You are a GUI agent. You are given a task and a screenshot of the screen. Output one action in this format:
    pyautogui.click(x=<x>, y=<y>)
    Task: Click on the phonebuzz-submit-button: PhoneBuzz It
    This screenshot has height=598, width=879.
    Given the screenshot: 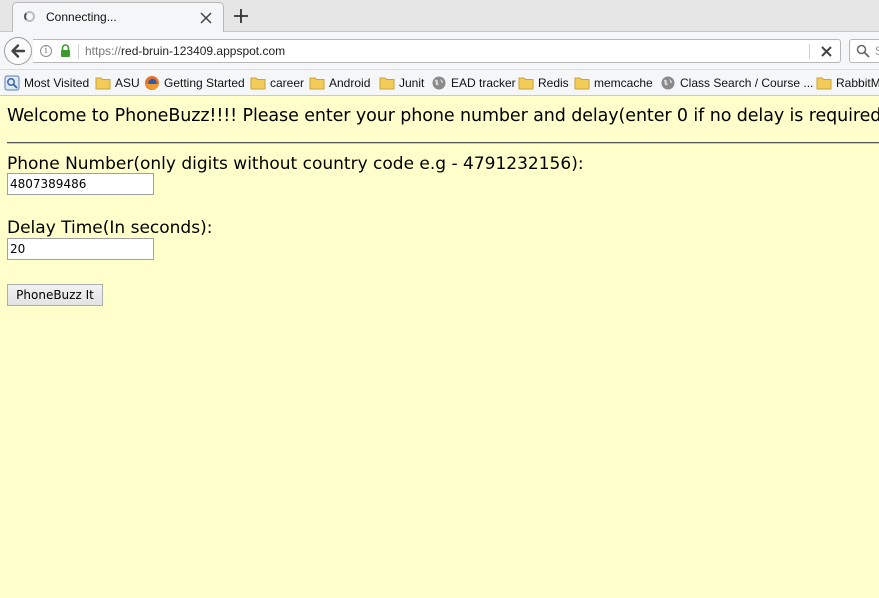 What is the action you would take?
    pyautogui.click(x=55, y=295)
    